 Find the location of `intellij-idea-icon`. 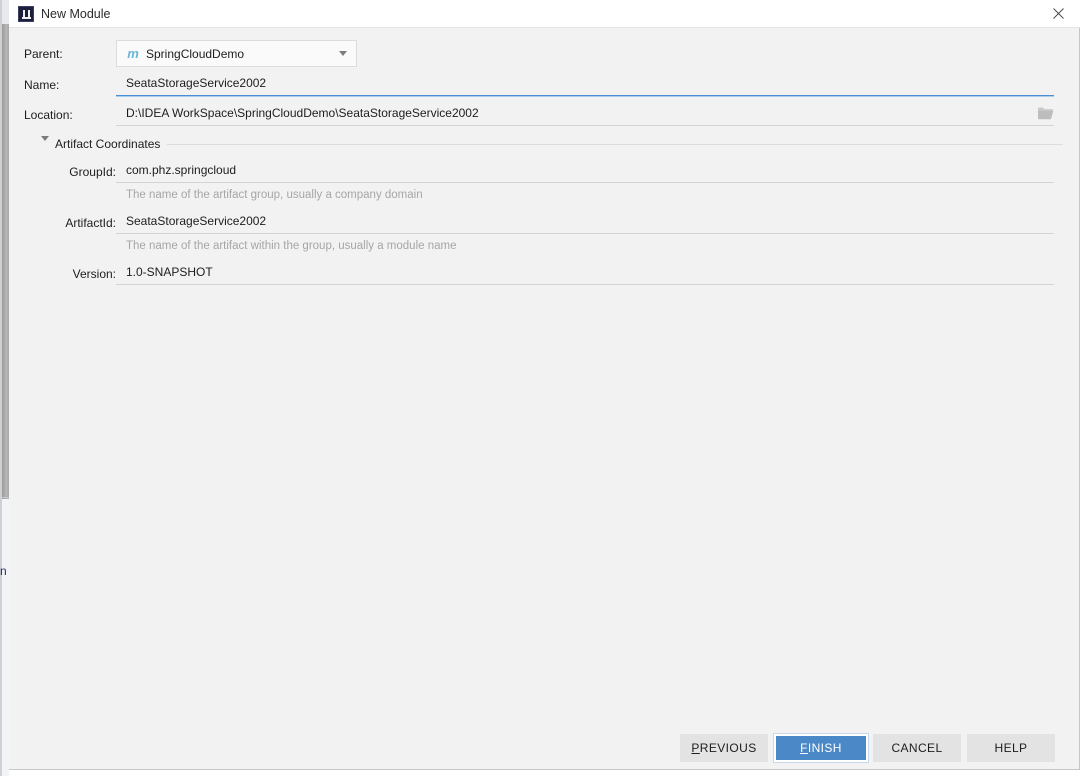

intellij-idea-icon is located at coordinates (26, 14).